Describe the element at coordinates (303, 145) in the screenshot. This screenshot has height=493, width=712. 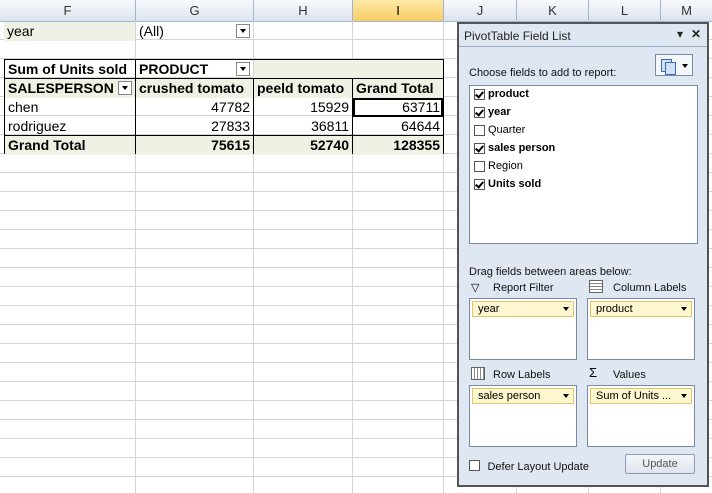
I see `grand-total-peeld: 52740` at that location.